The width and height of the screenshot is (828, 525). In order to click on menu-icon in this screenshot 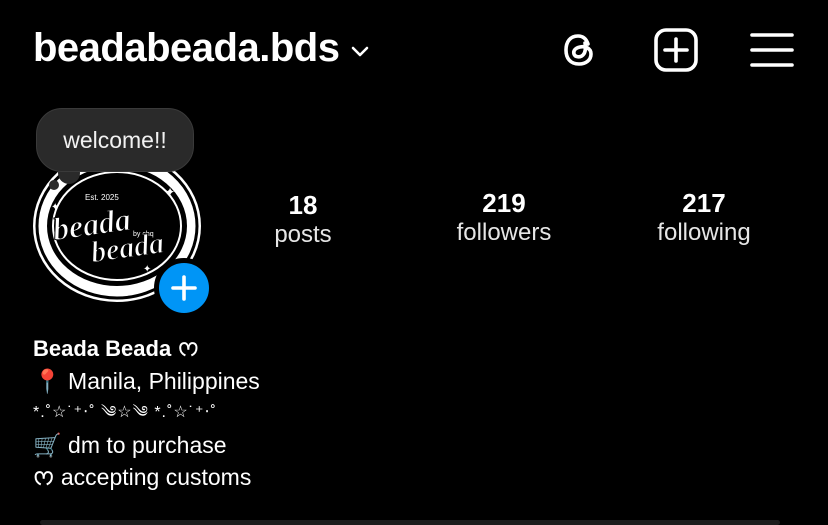, I will do `click(772, 50)`.